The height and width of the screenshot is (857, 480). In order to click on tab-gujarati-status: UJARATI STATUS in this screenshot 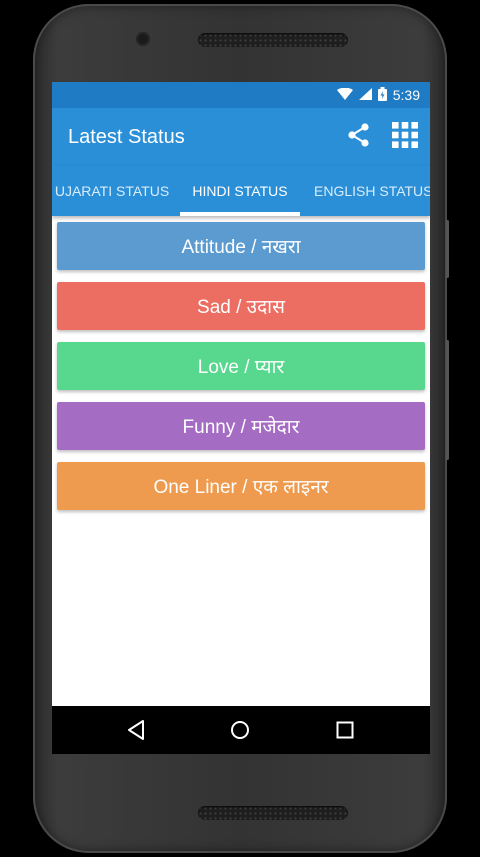, I will do `click(112, 191)`.